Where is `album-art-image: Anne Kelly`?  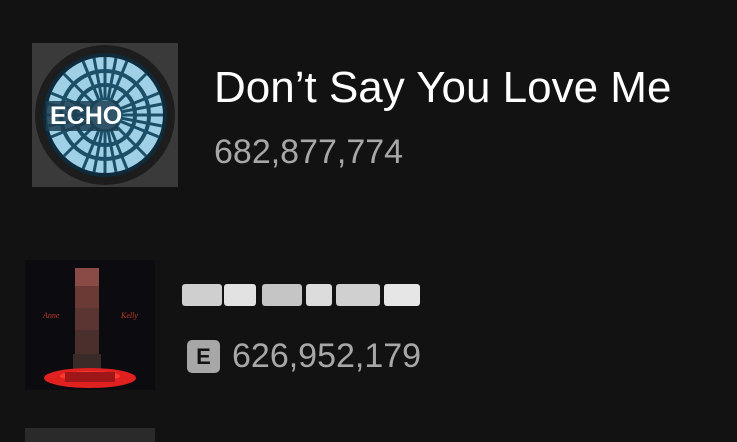
album-art-image: Anne Kelly is located at coordinates (90, 325).